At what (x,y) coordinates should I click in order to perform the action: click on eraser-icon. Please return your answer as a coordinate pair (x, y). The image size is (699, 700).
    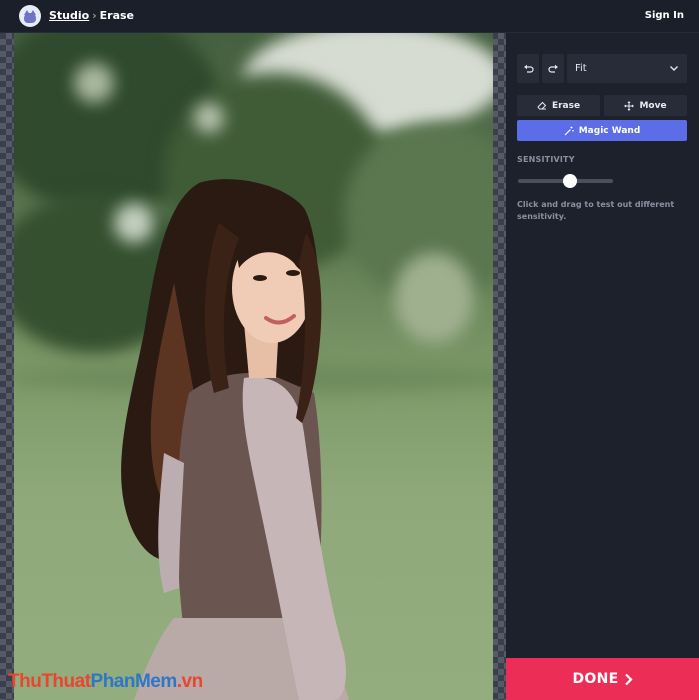
    Looking at the image, I should click on (542, 105).